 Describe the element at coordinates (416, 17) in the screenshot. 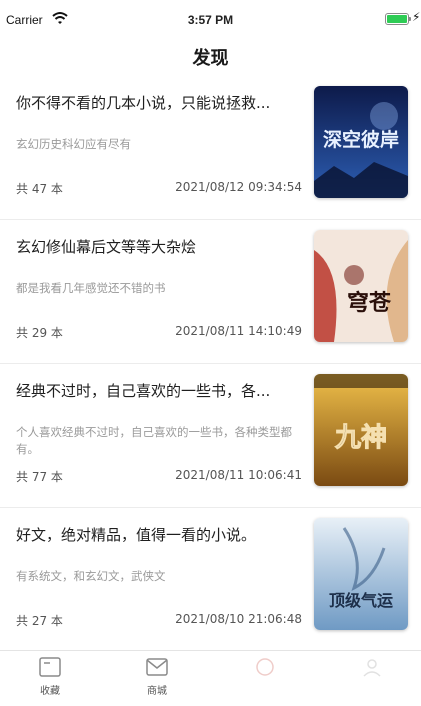

I see `charging-bolt-icon: ⚡` at that location.